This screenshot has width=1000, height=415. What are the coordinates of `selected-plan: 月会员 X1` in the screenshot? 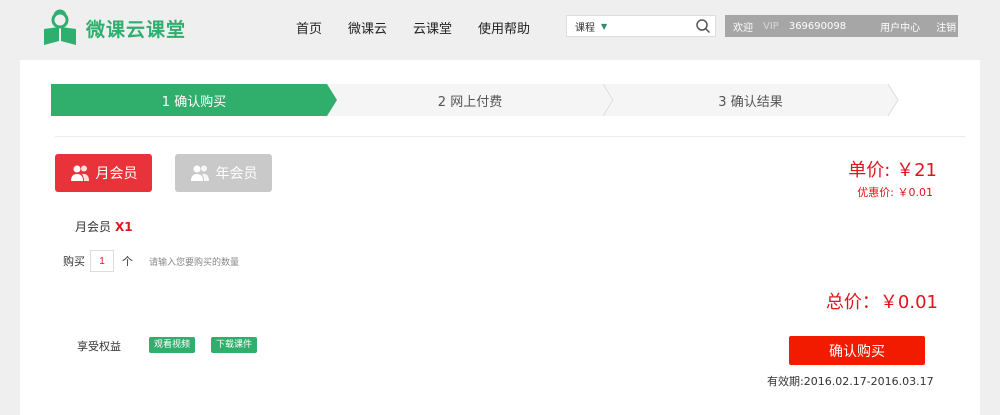 It's located at (104, 226).